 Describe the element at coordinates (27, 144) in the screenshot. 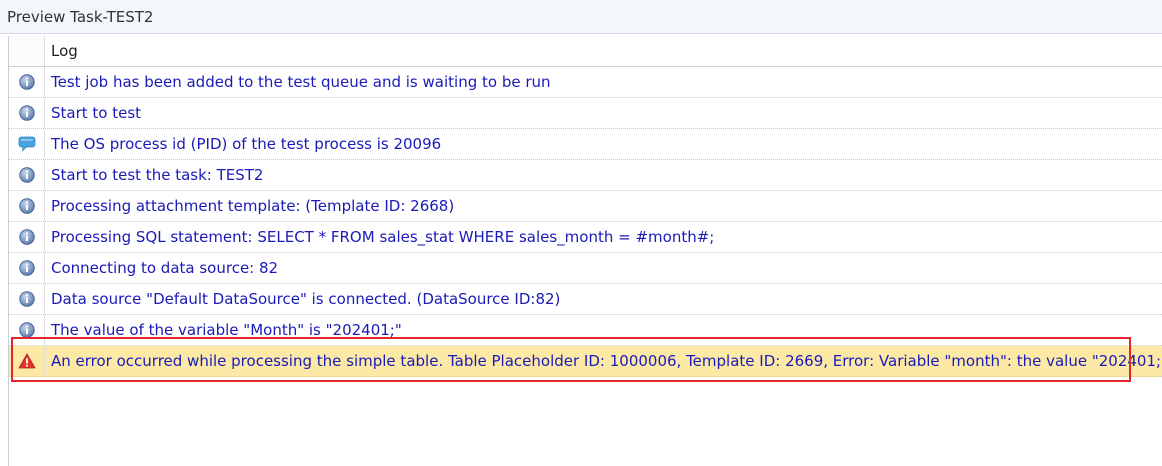

I see `message-icon` at that location.